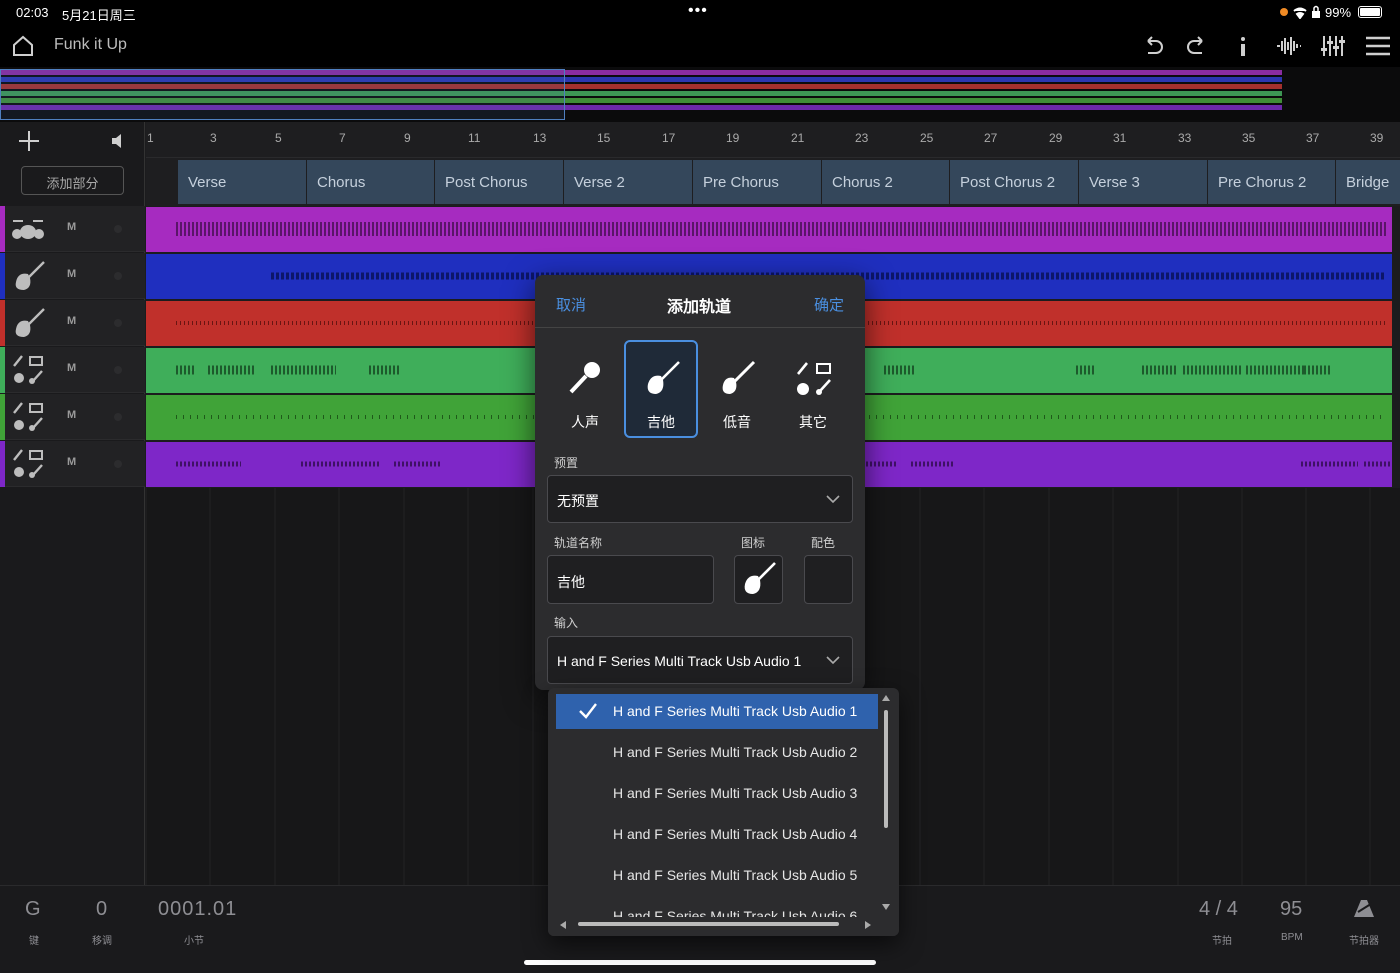  I want to click on section-block: Pre Chorus, so click(756, 182).